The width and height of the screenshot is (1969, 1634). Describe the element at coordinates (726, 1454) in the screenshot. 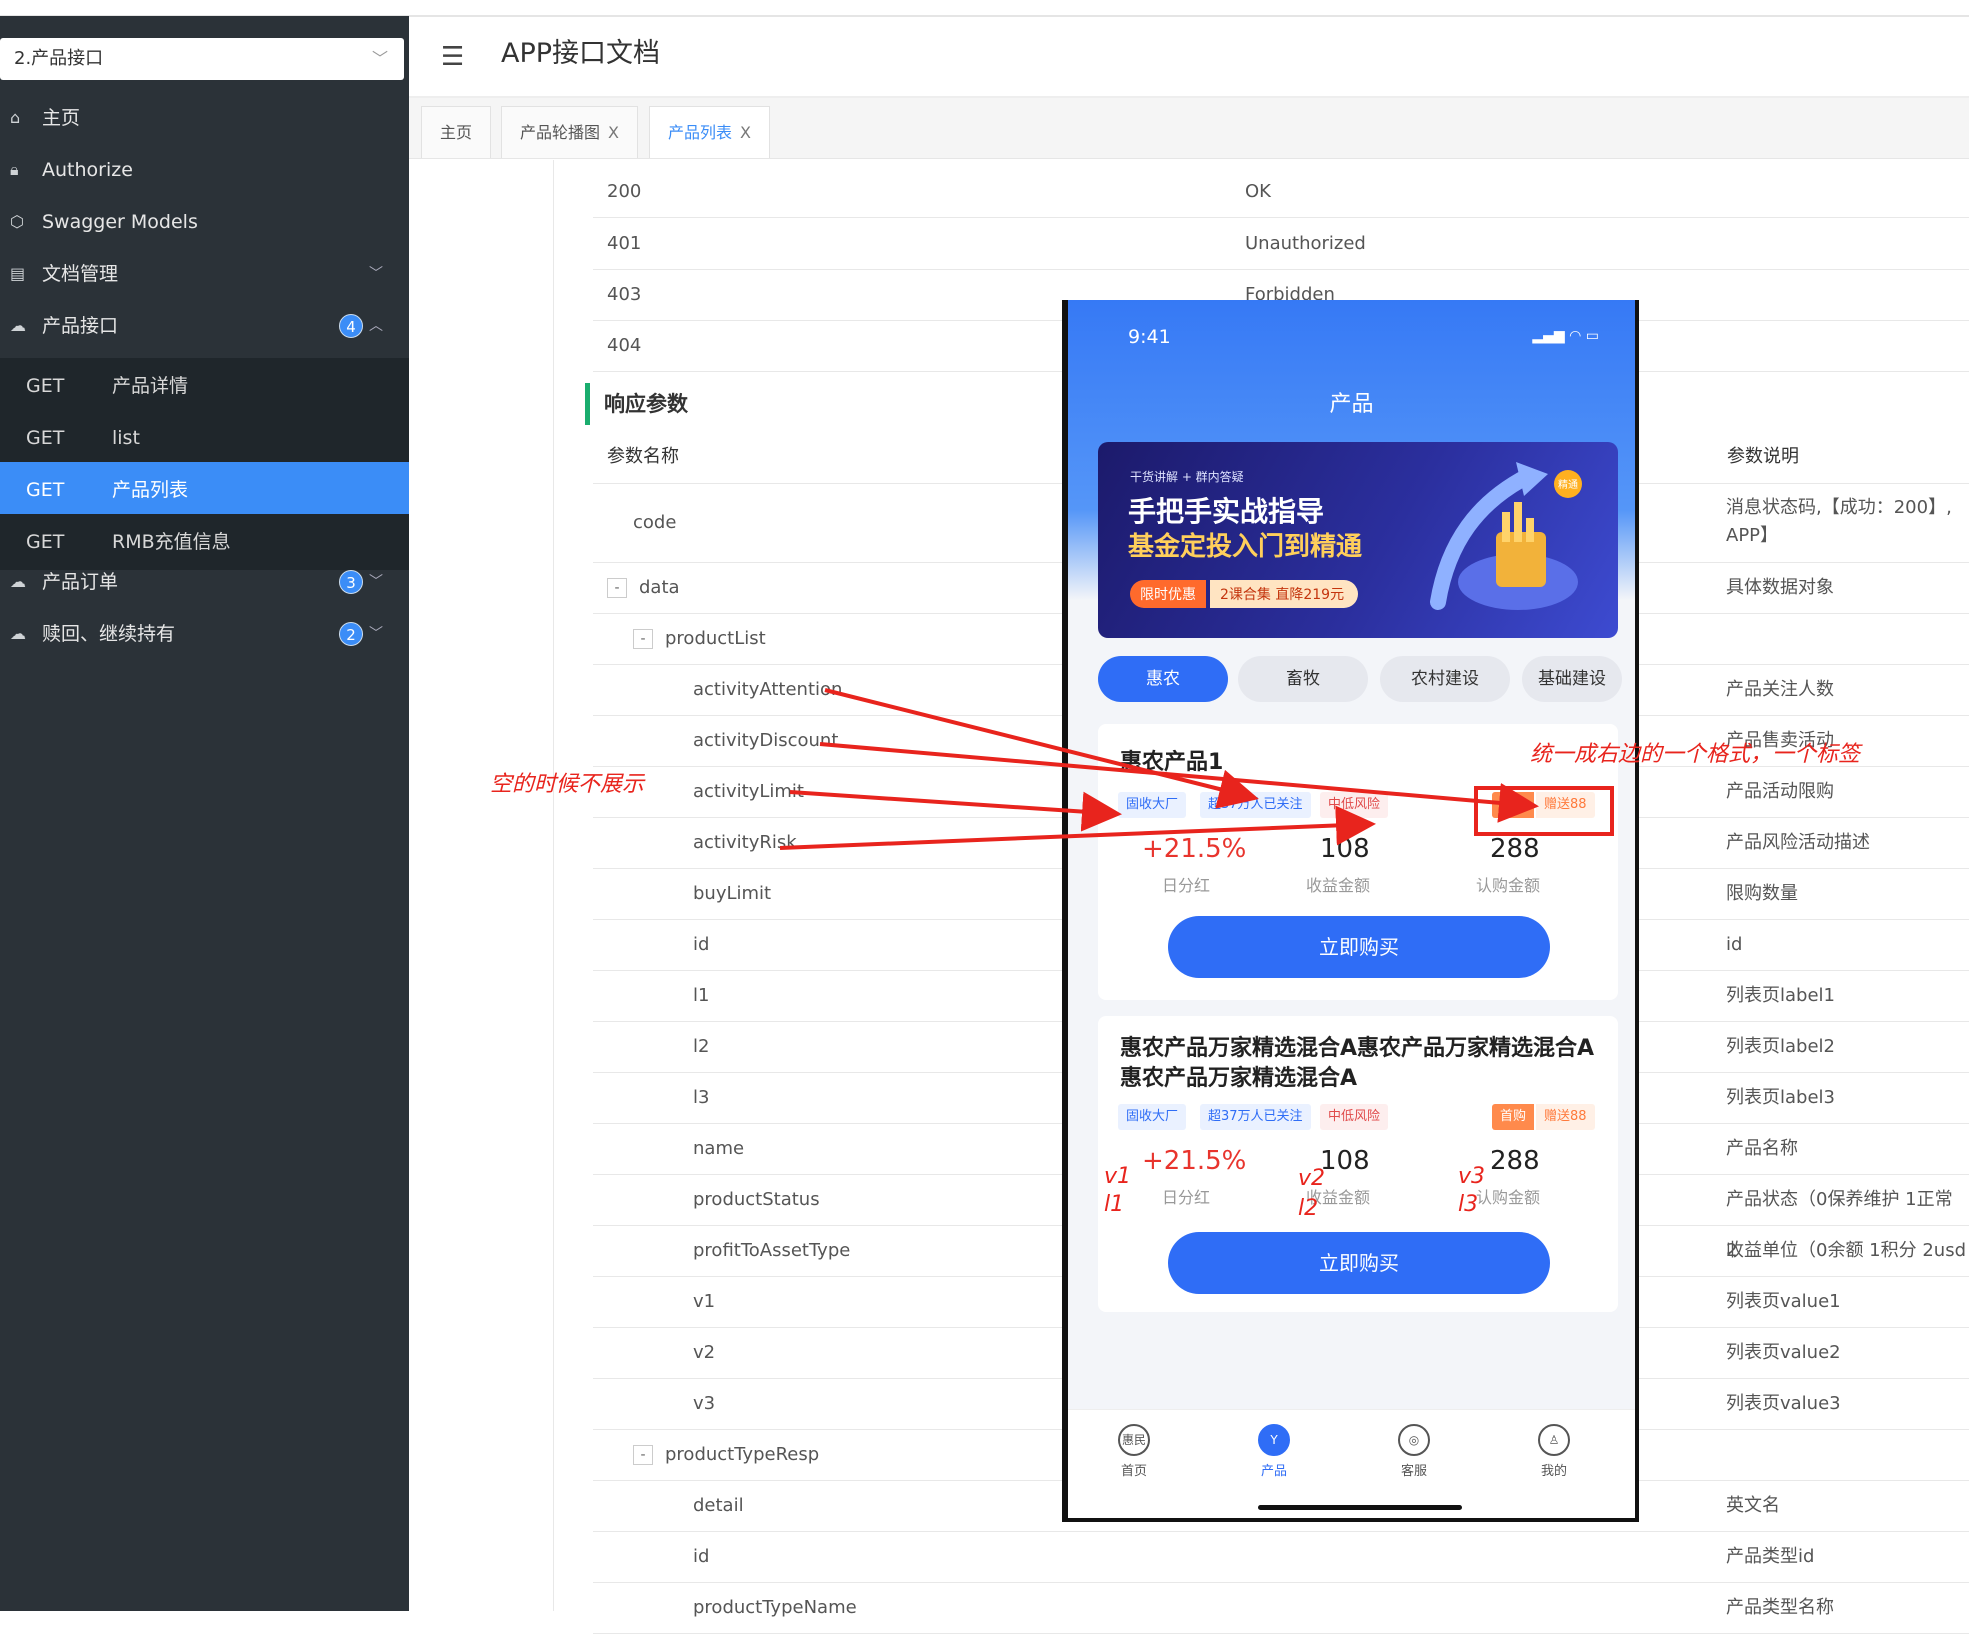

I see `param-name: - productTypeResp` at that location.